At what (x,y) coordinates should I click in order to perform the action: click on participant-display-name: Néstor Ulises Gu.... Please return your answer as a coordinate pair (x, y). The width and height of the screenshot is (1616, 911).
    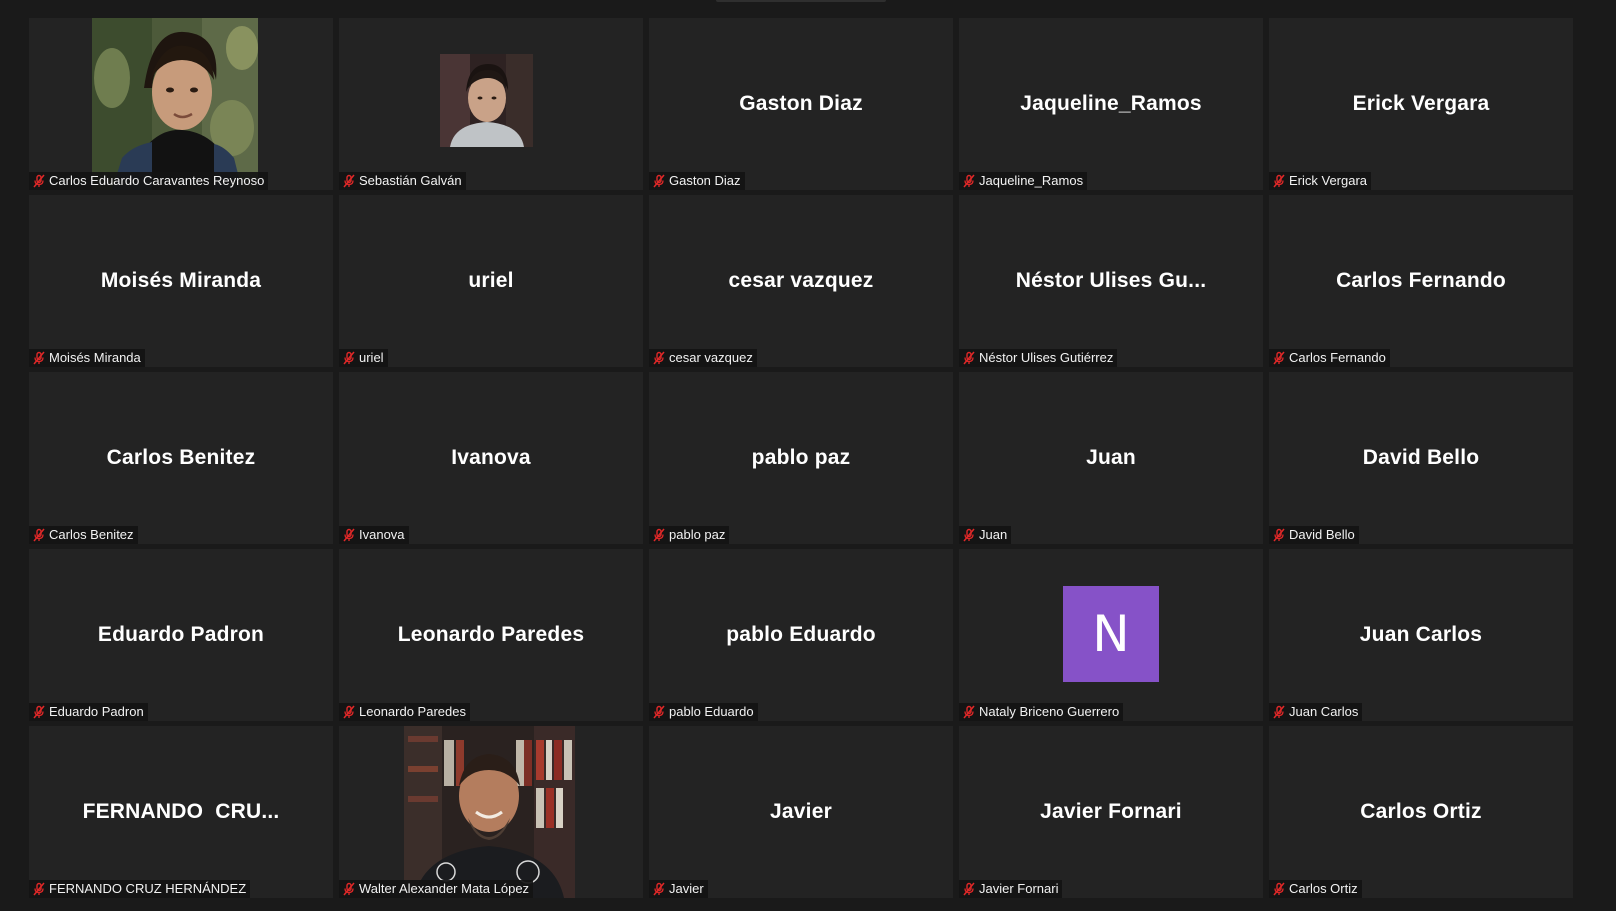
    Looking at the image, I should click on (1111, 280).